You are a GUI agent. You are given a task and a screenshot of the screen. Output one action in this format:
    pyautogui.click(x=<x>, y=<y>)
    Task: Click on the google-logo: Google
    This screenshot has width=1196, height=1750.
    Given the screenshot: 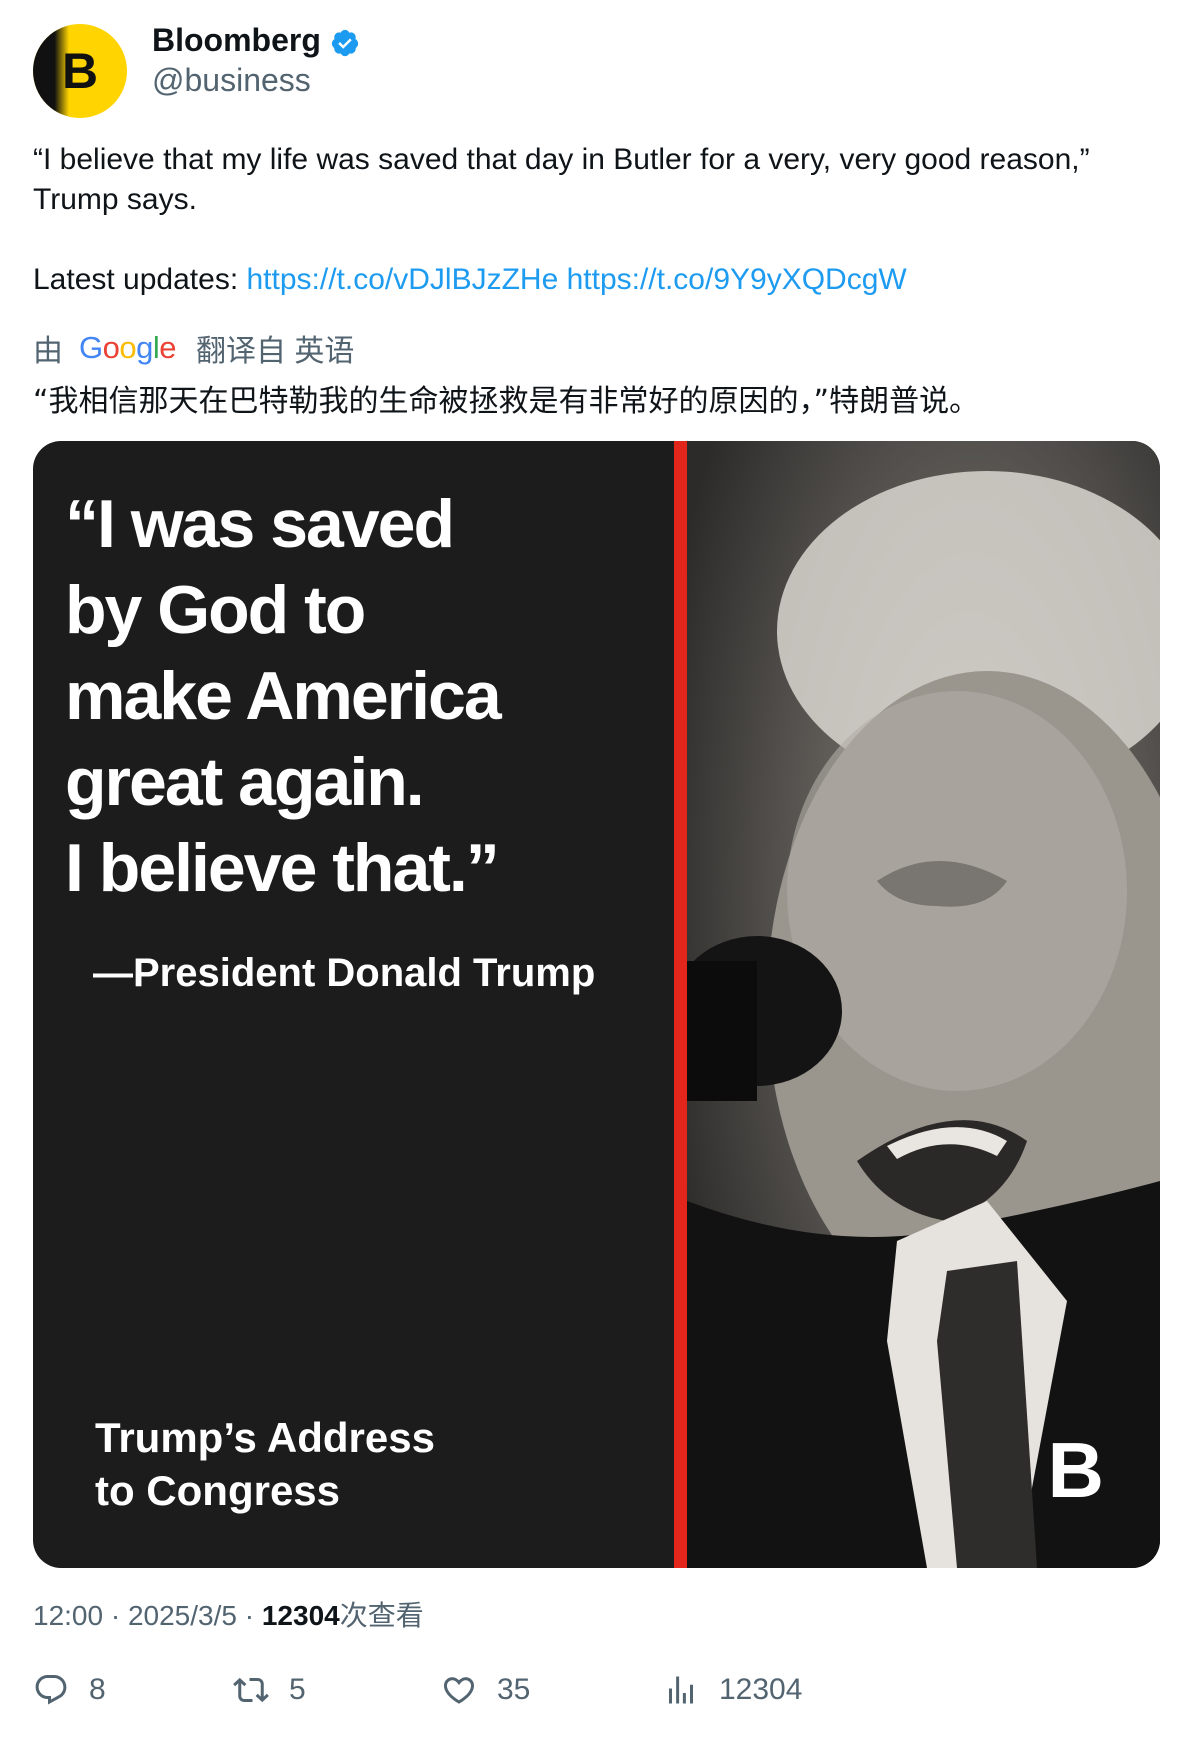 What is the action you would take?
    pyautogui.click(x=128, y=347)
    